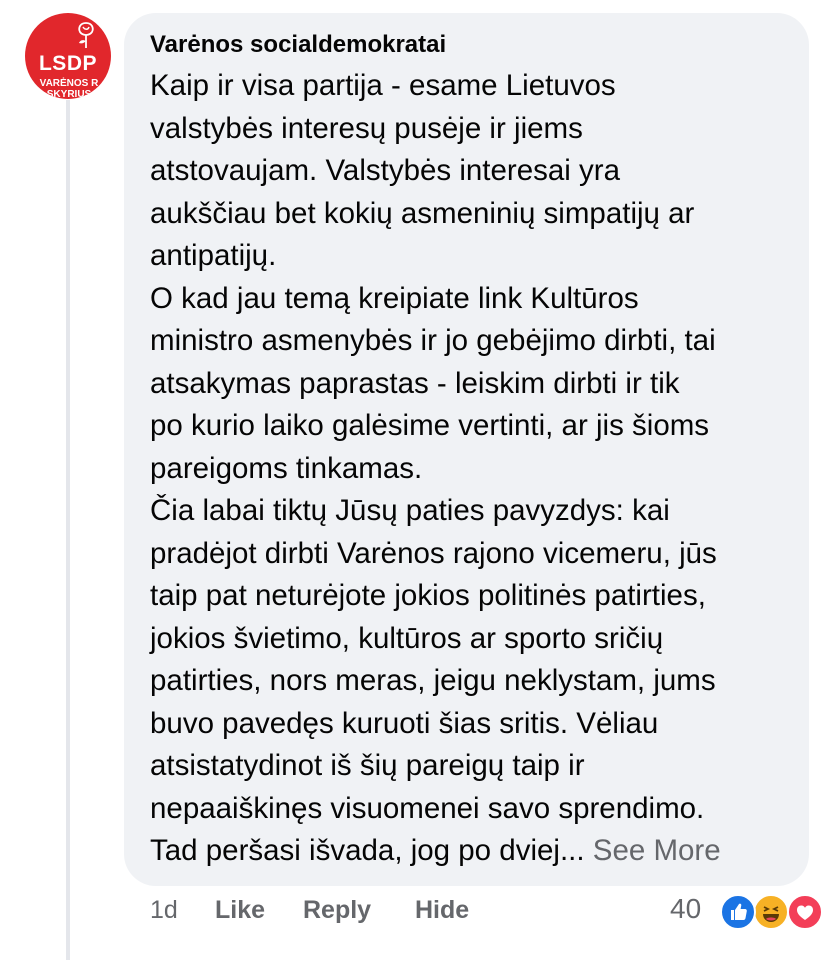 The image size is (838, 960). I want to click on comment-line: nepaaiškinęs visuomenei savo sprendimo., so click(427, 808).